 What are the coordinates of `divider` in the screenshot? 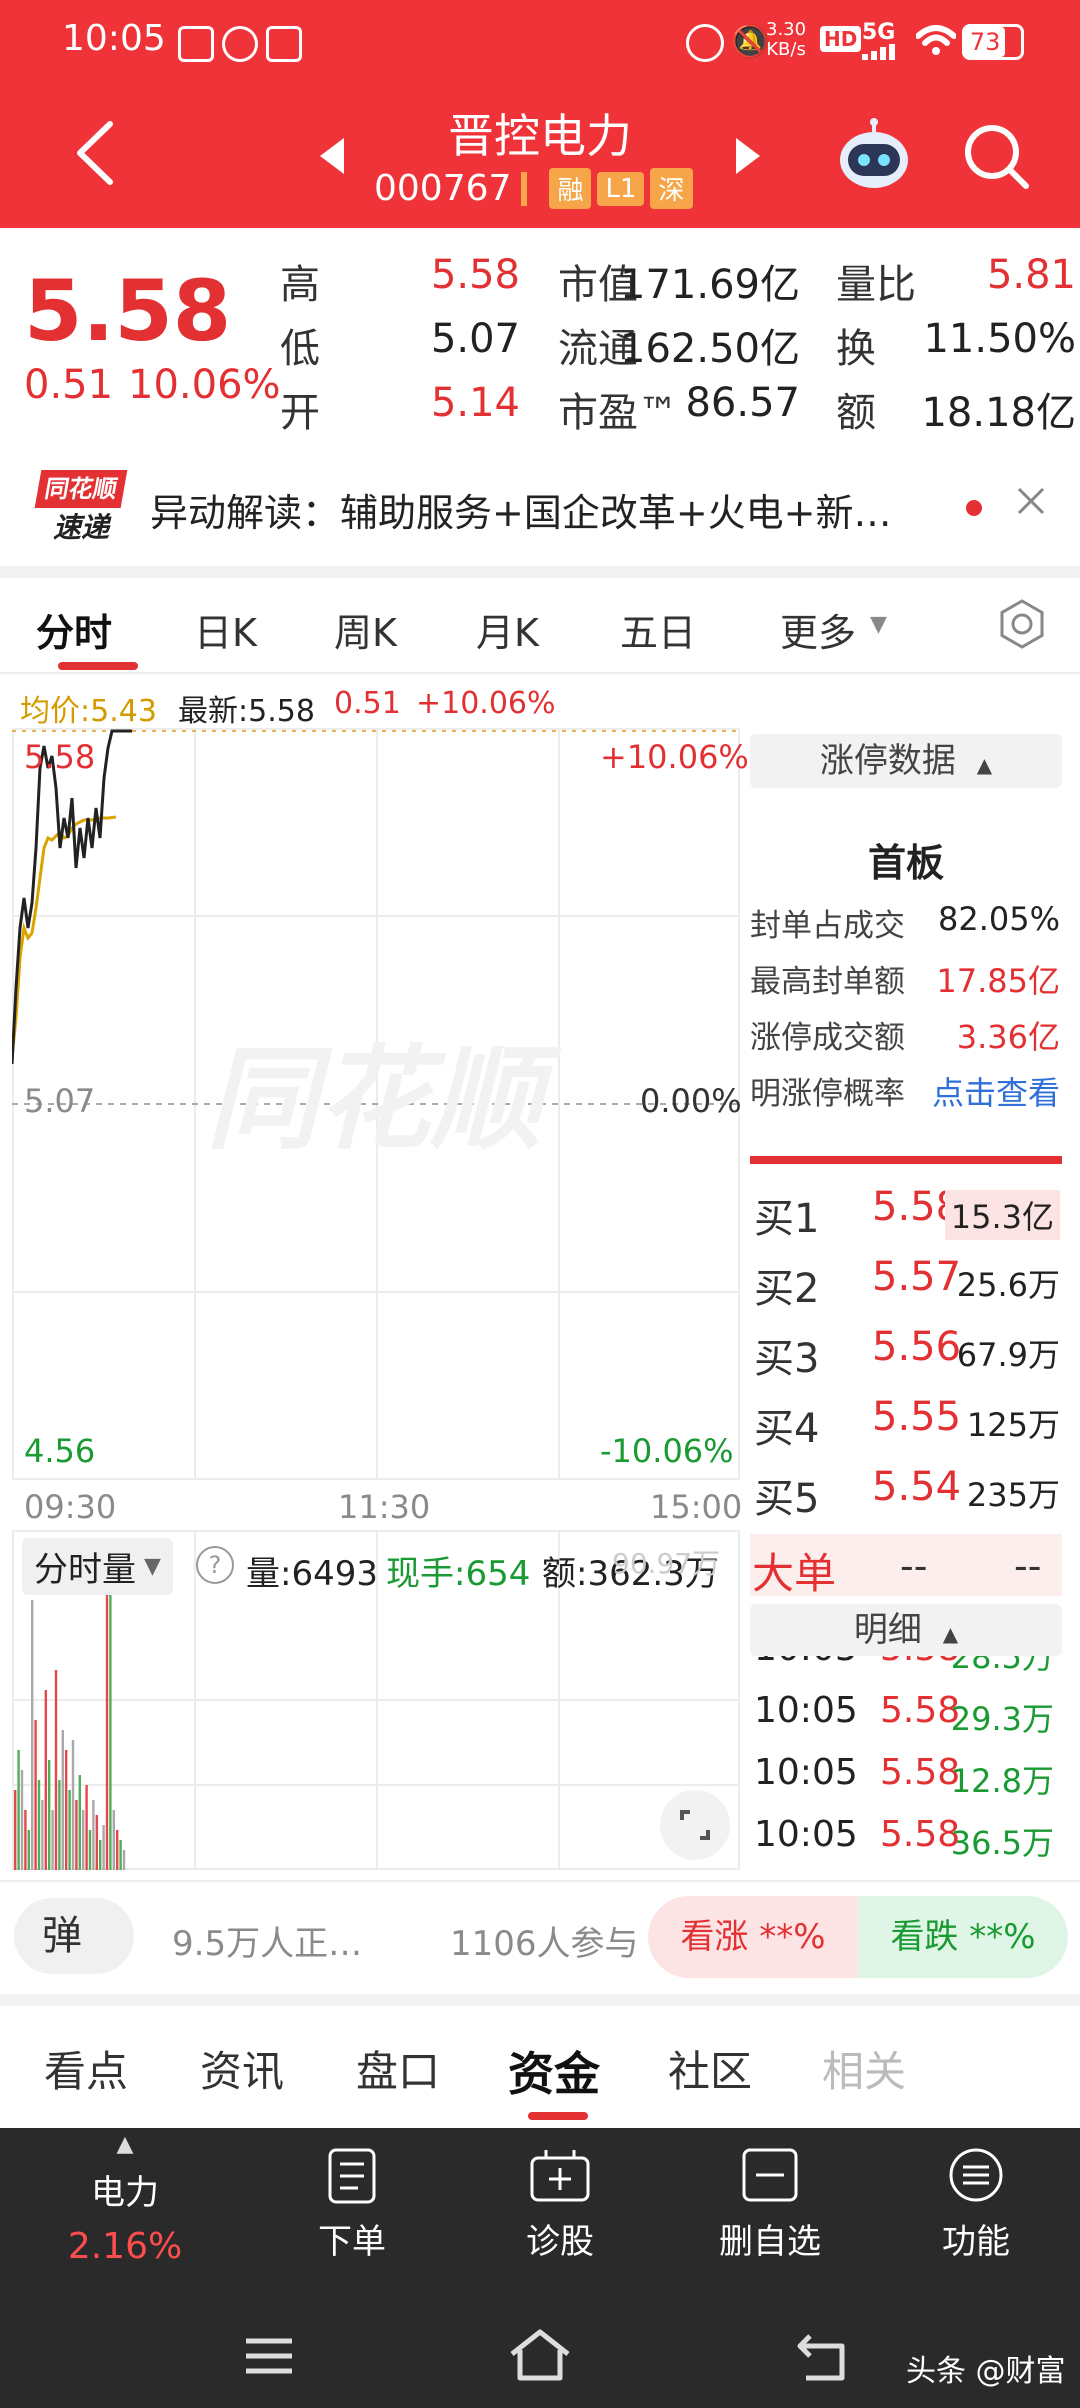 It's located at (540, 1881).